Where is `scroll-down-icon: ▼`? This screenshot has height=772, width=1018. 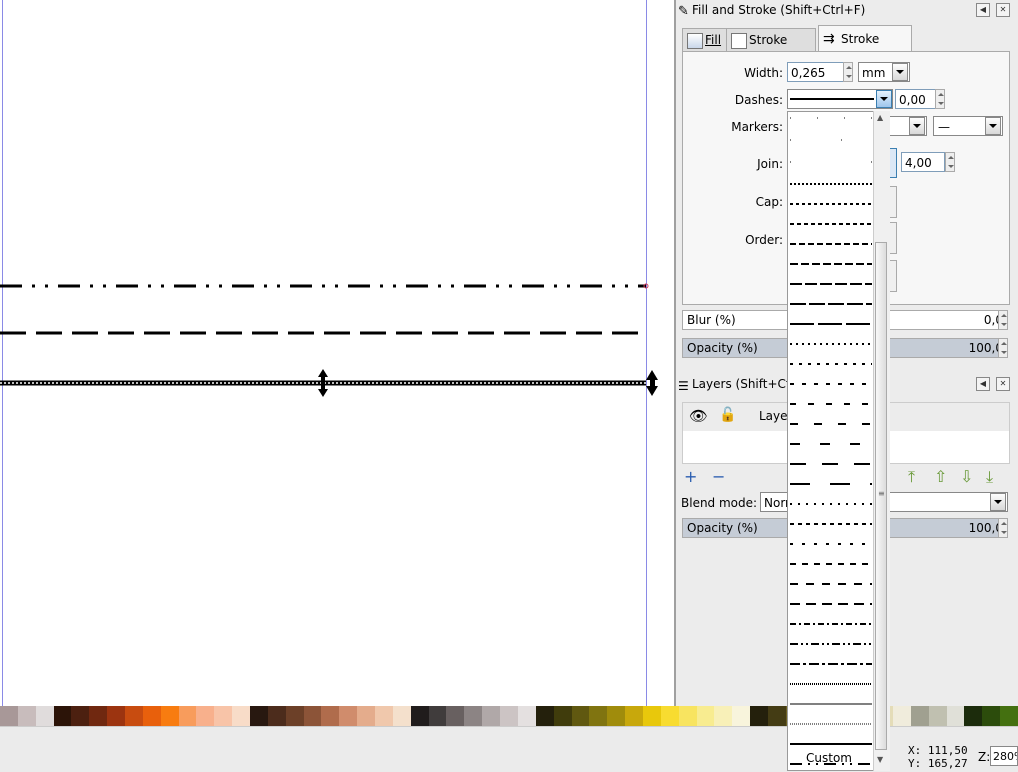
scroll-down-icon: ▼ is located at coordinates (880, 759).